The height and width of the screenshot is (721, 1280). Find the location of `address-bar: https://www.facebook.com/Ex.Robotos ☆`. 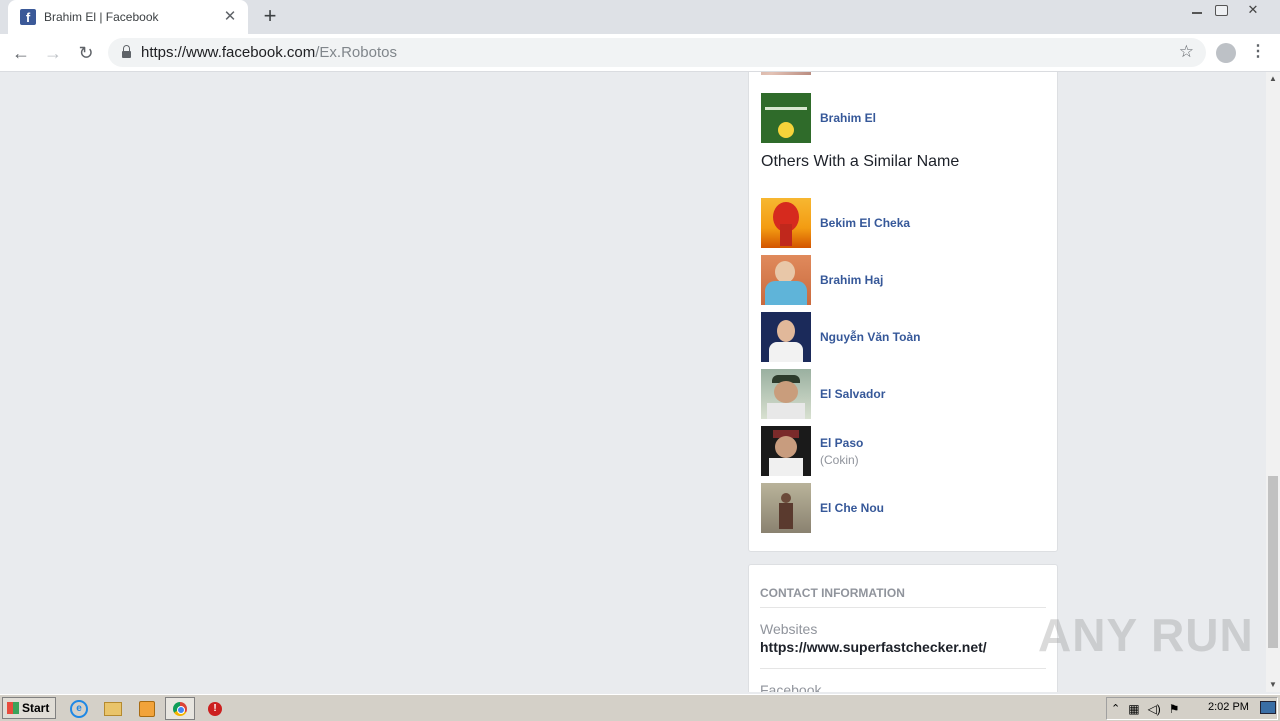

address-bar: https://www.facebook.com/Ex.Robotos ☆ is located at coordinates (657, 52).